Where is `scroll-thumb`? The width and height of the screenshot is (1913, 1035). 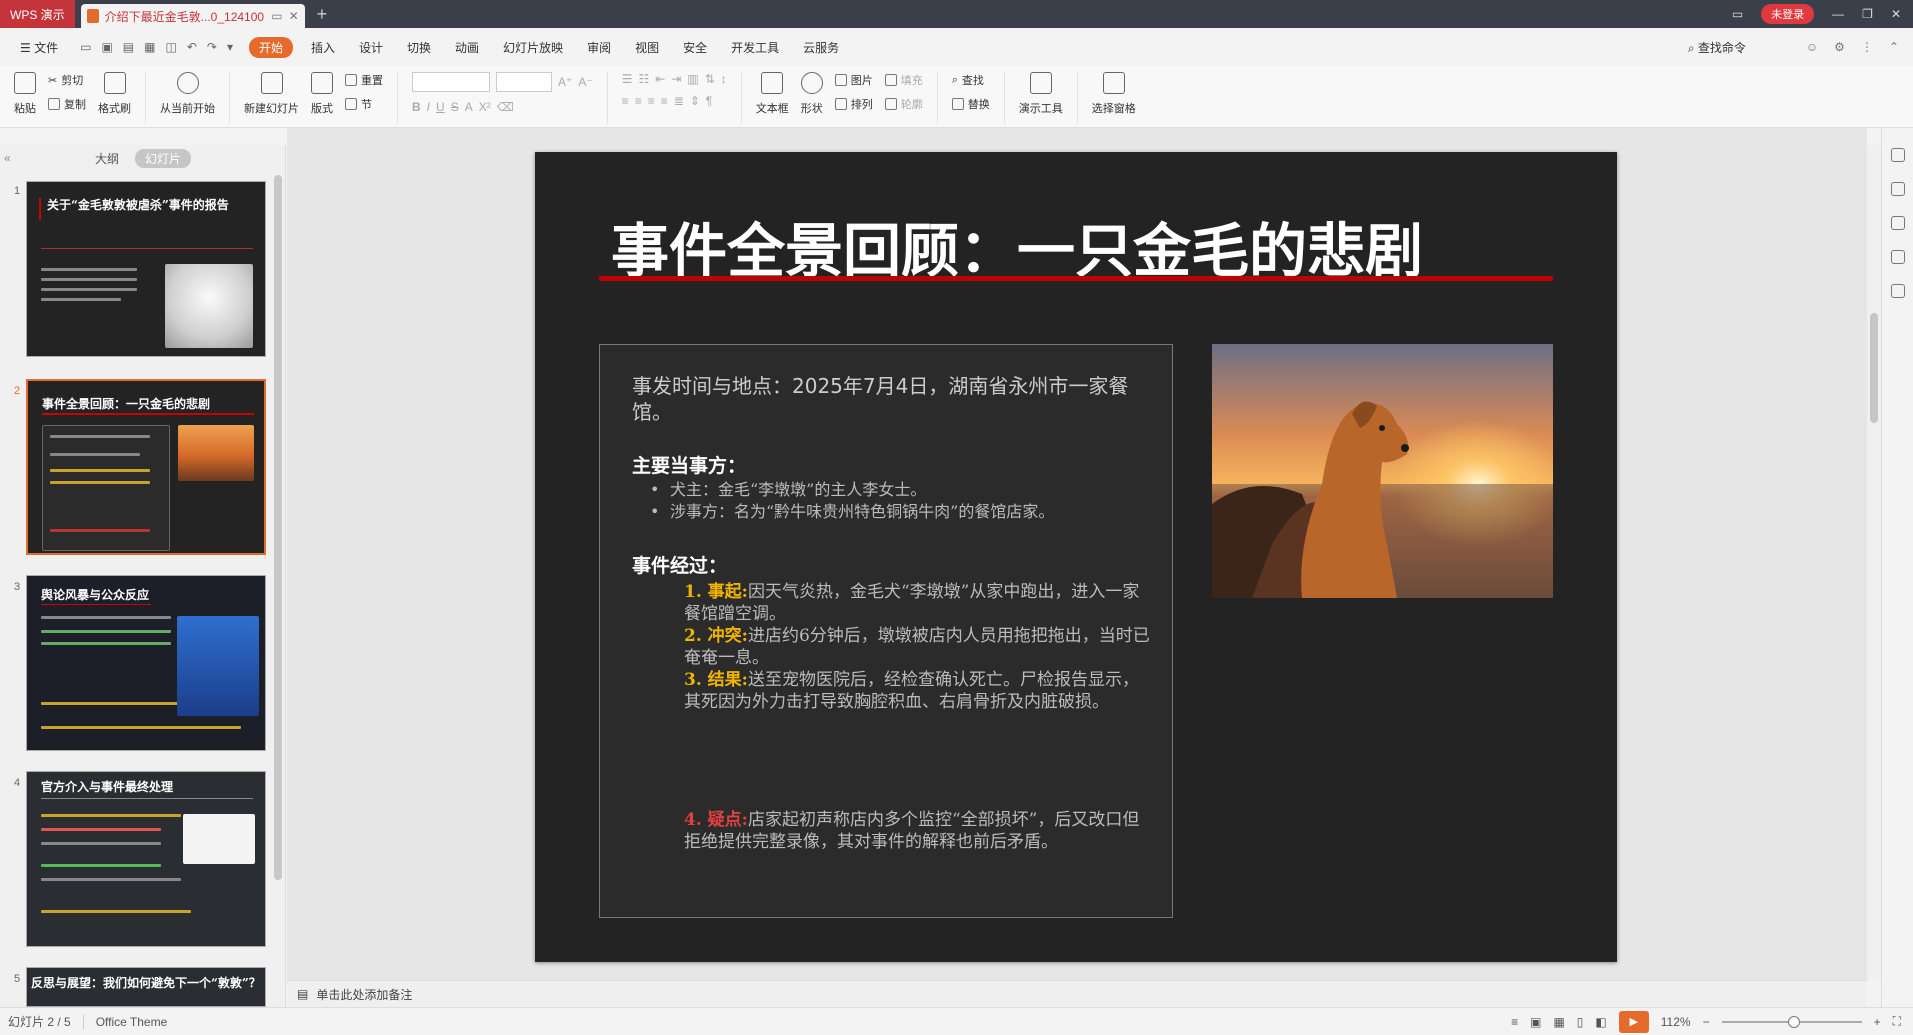
scroll-thumb is located at coordinates (1874, 368).